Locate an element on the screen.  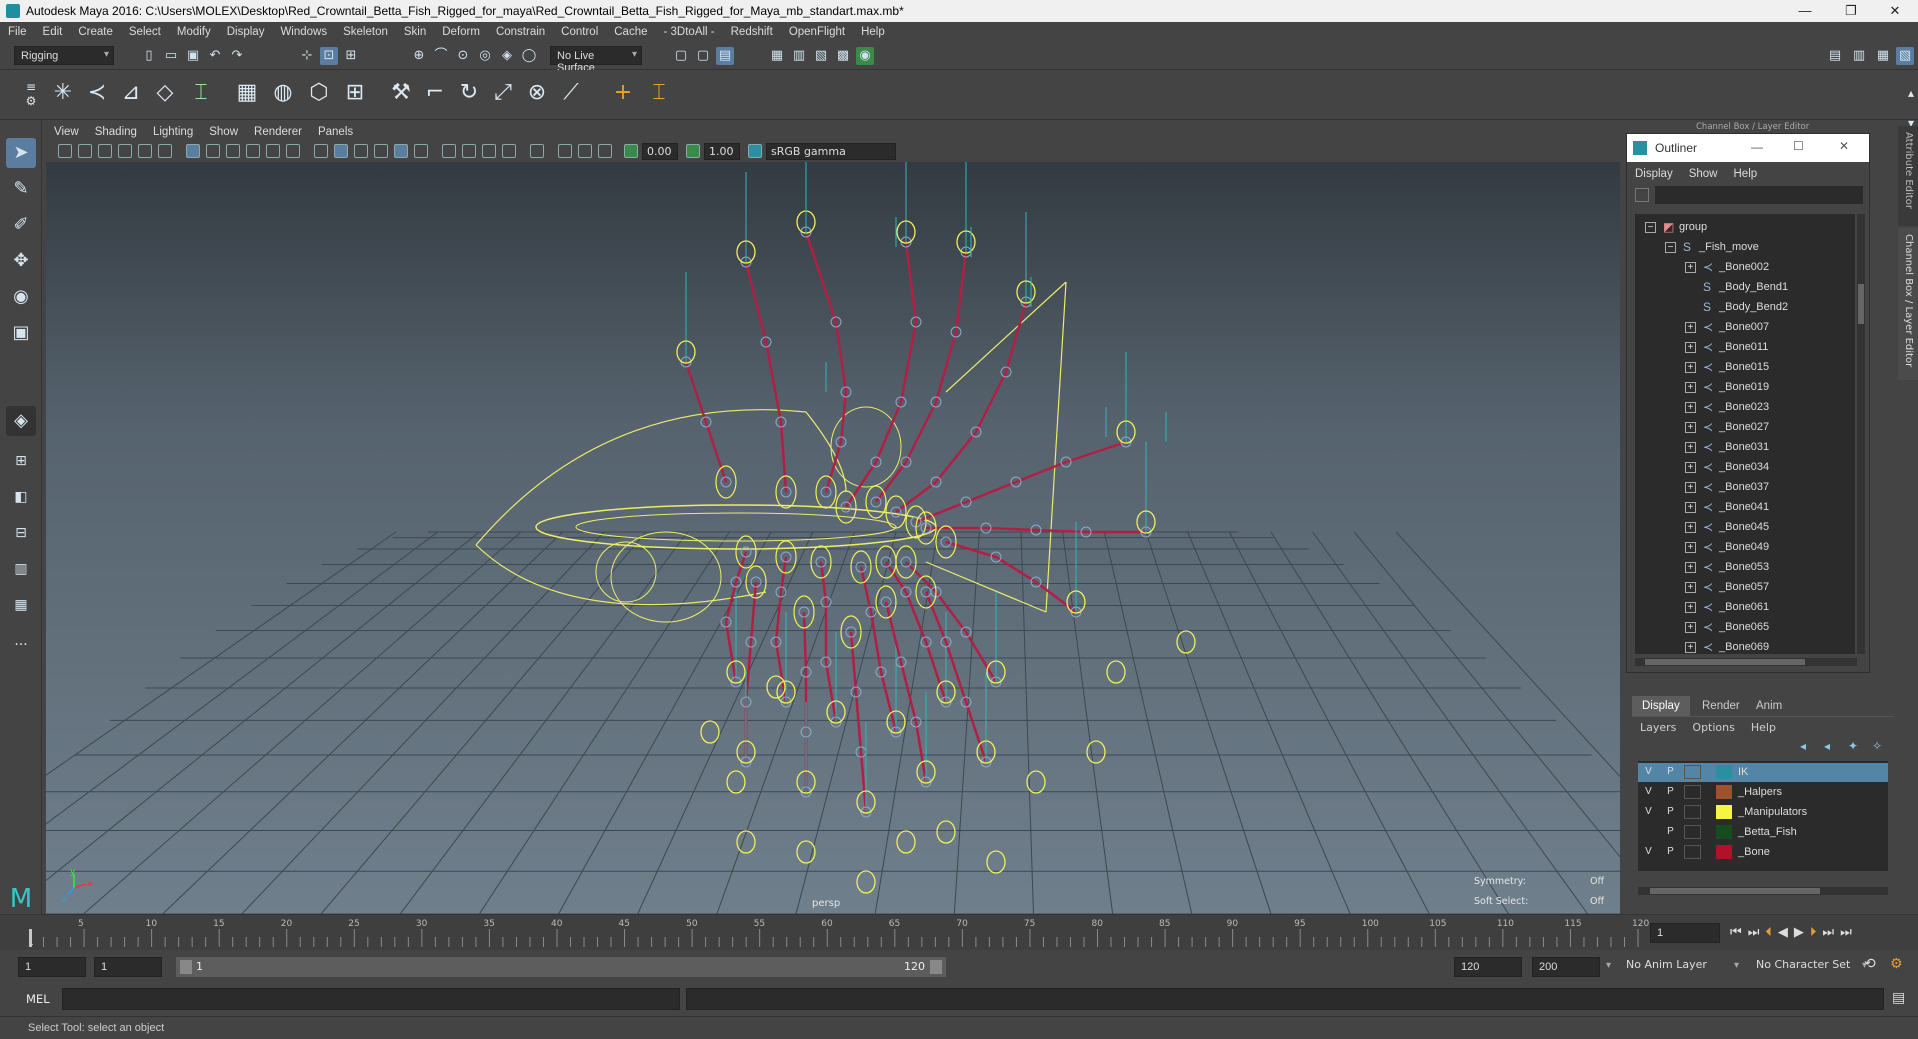
range-slider: 1 120 is located at coordinates (561, 967).